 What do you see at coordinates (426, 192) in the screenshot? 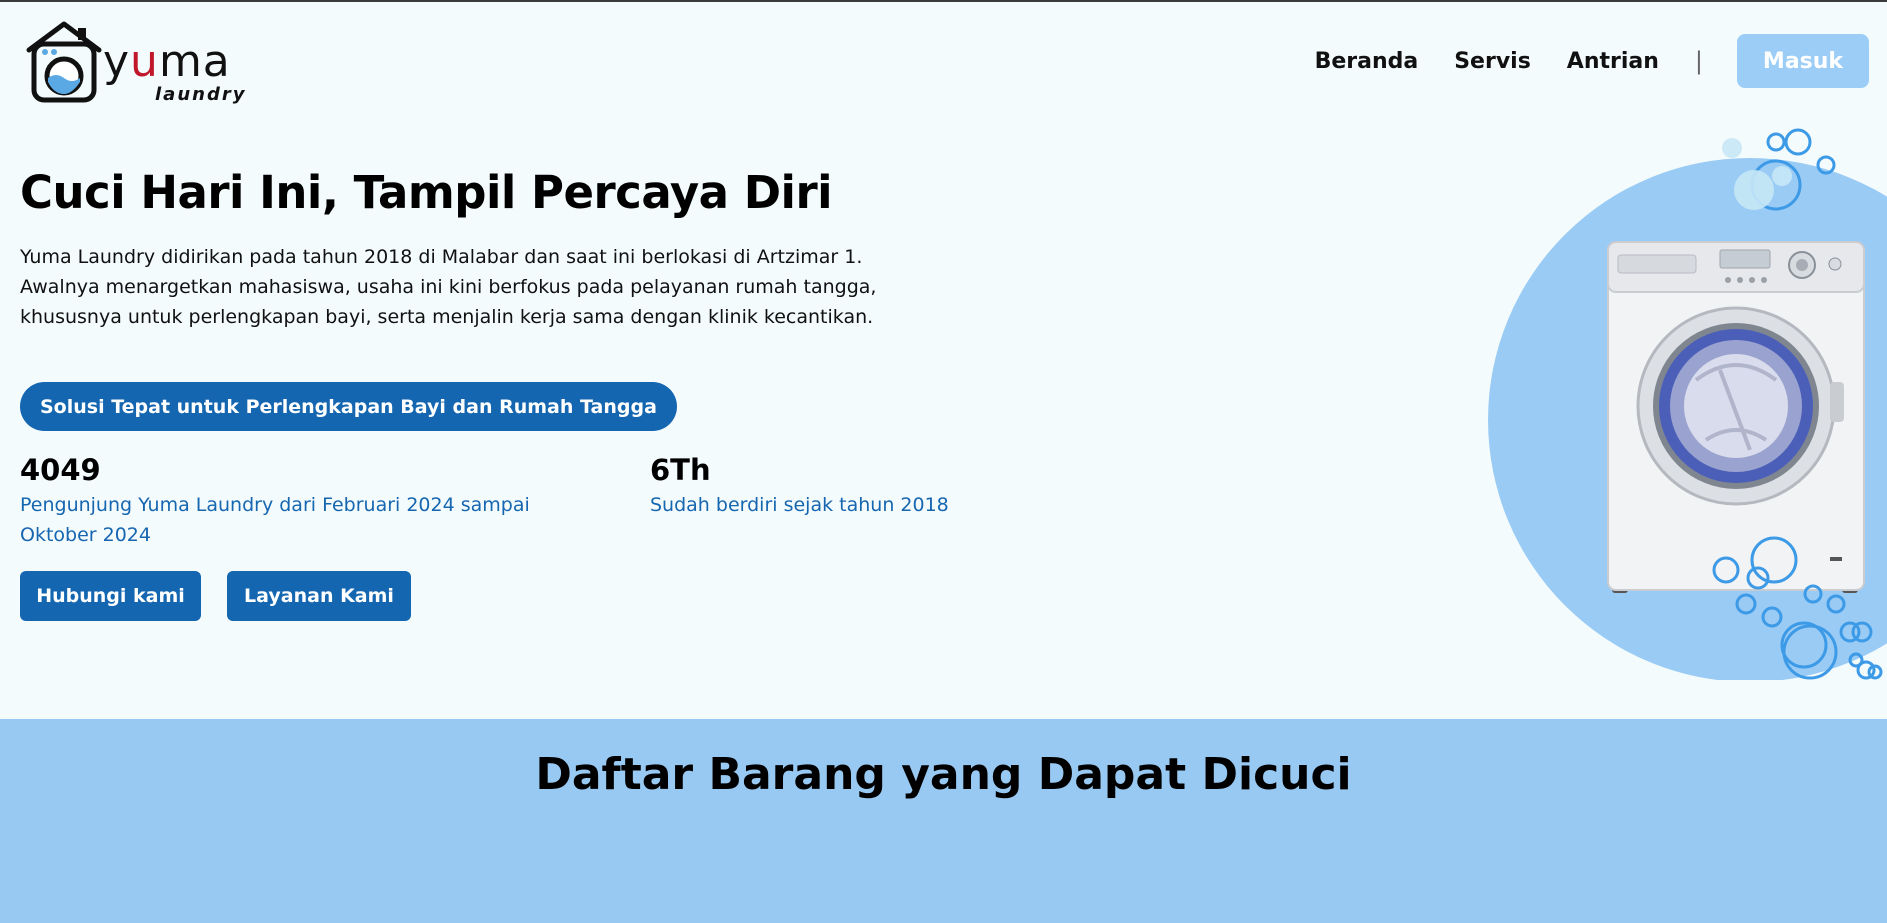
I see `hero-title: Cuci Hari Ini, Tampil Percaya Diri` at bounding box center [426, 192].